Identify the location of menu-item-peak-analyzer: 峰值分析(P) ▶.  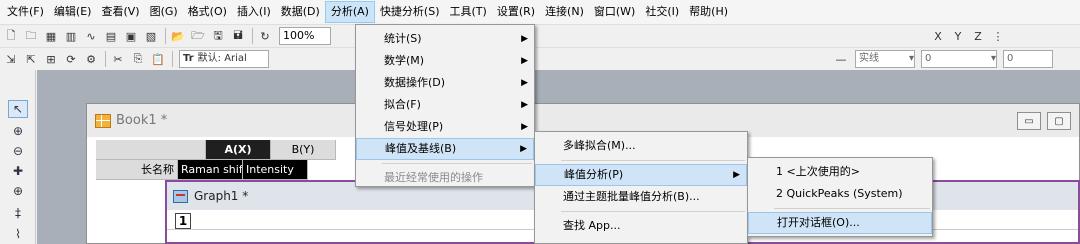
(641, 175).